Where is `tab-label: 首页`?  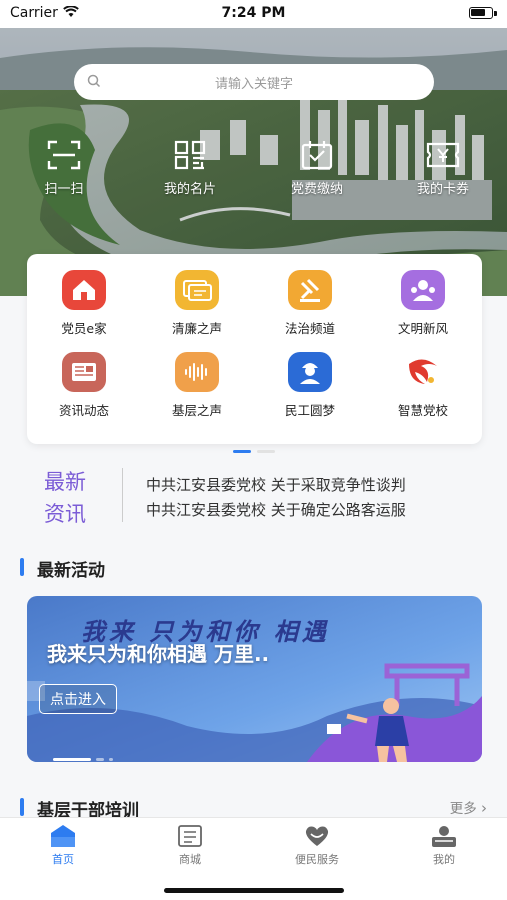
tab-label: 首页 is located at coordinates (63, 859).